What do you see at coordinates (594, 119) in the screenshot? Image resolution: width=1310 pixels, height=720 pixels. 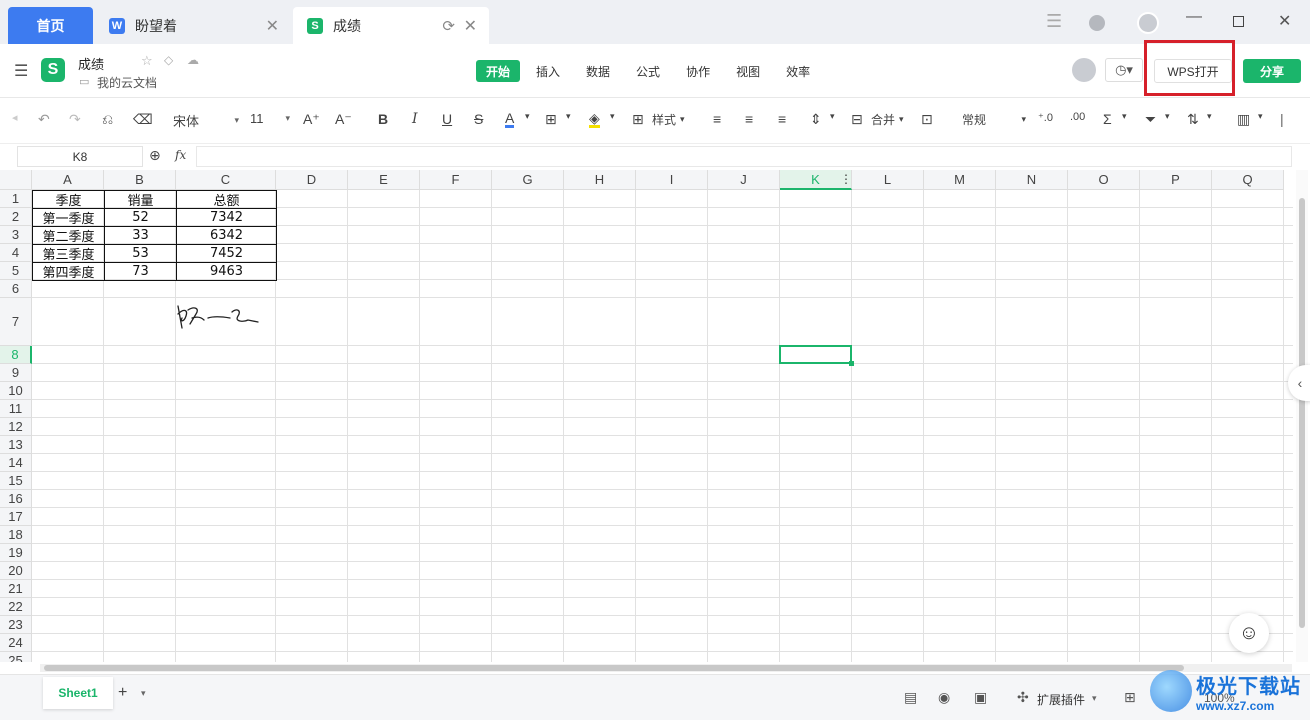 I see `fill-color-icon: ◈` at bounding box center [594, 119].